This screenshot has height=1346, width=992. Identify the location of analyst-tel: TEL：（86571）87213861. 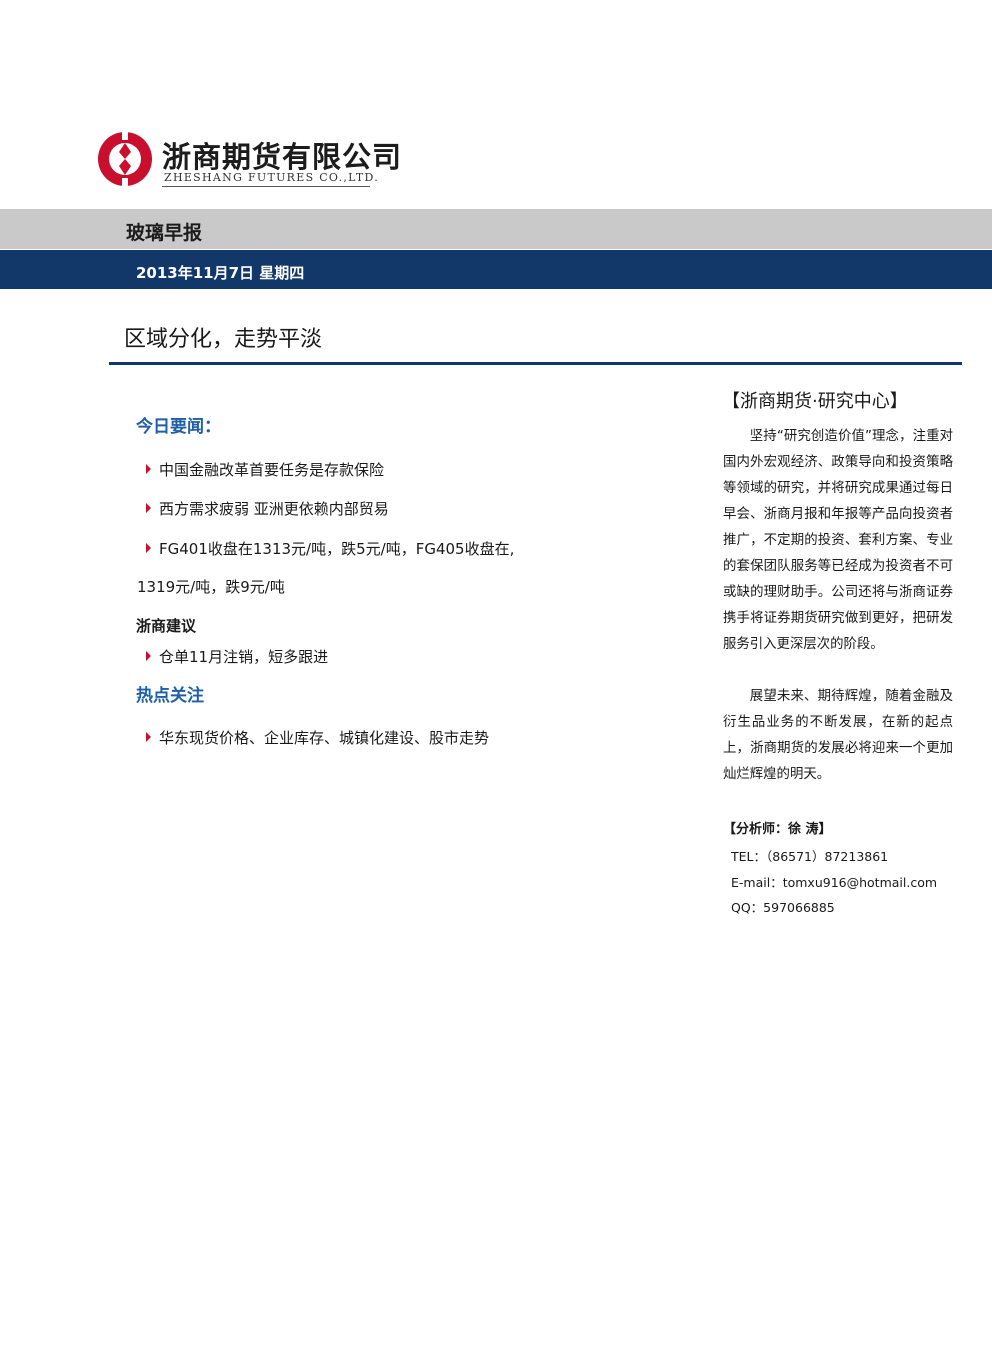
(810, 856).